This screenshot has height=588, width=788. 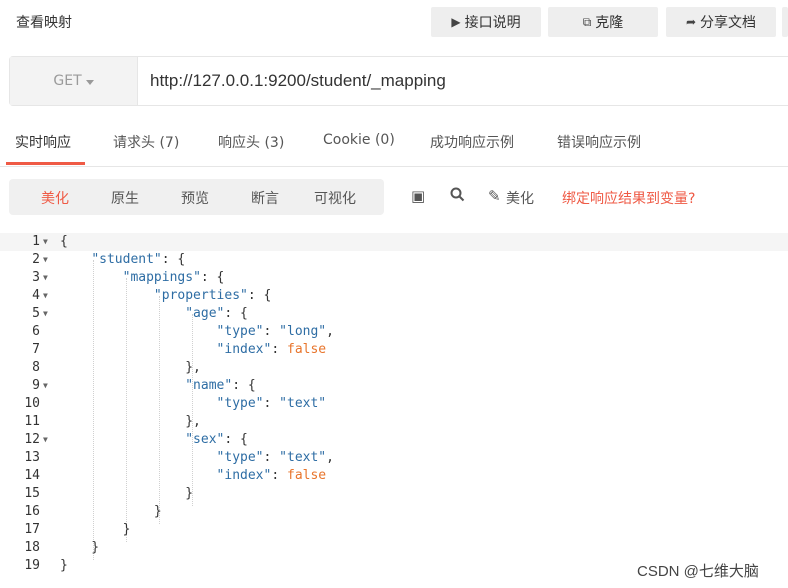 I want to click on search-icon, so click(x=457, y=196).